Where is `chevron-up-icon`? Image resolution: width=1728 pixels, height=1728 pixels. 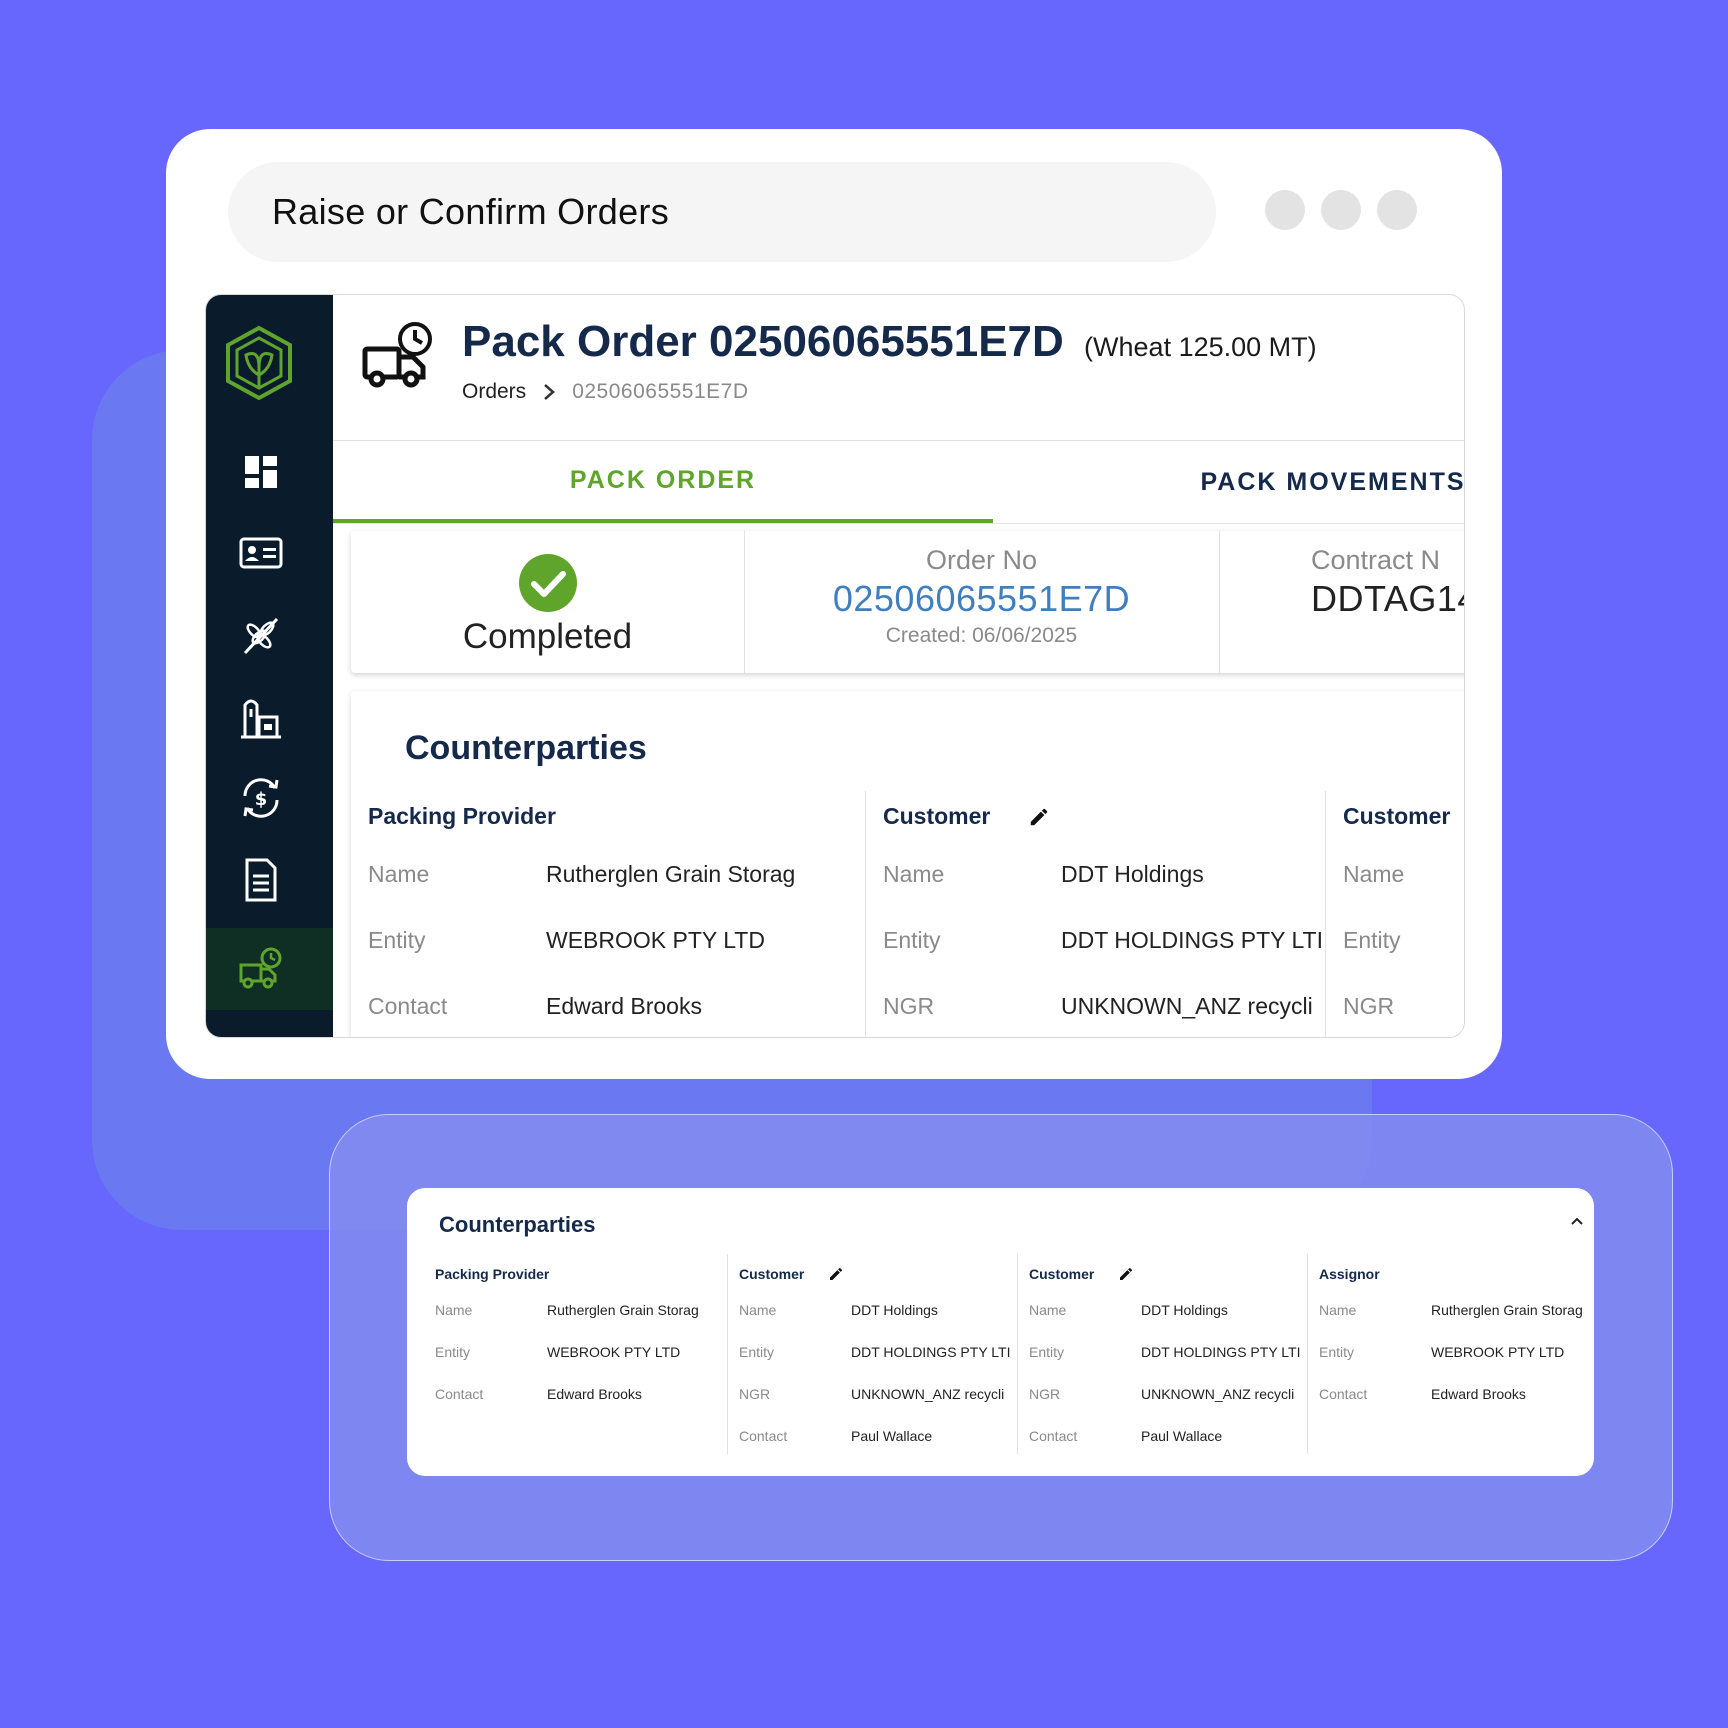
chevron-up-icon is located at coordinates (1577, 1221).